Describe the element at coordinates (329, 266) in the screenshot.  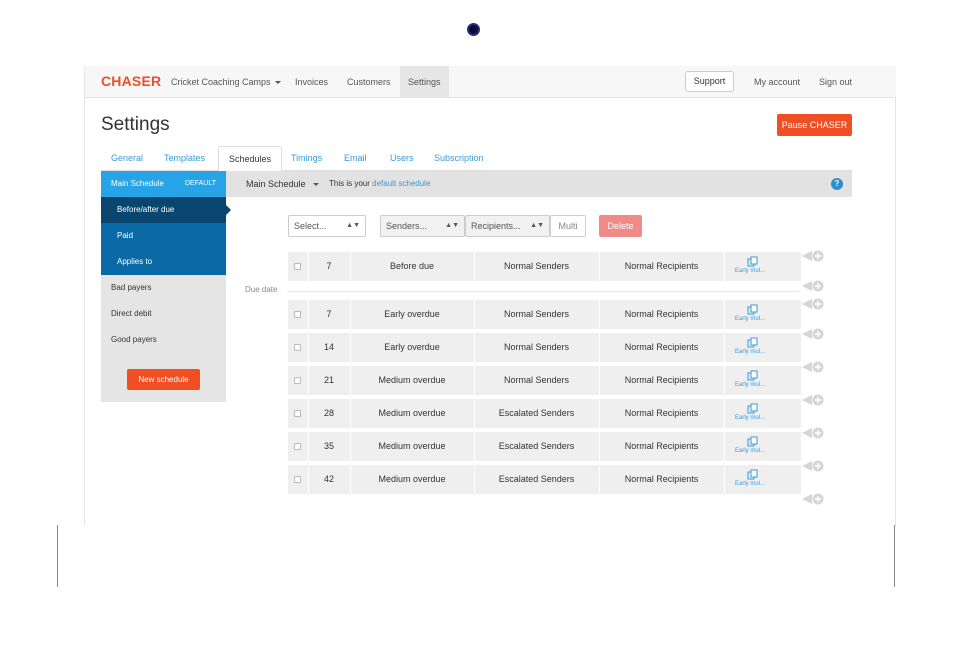
I see `row-days: 7` at that location.